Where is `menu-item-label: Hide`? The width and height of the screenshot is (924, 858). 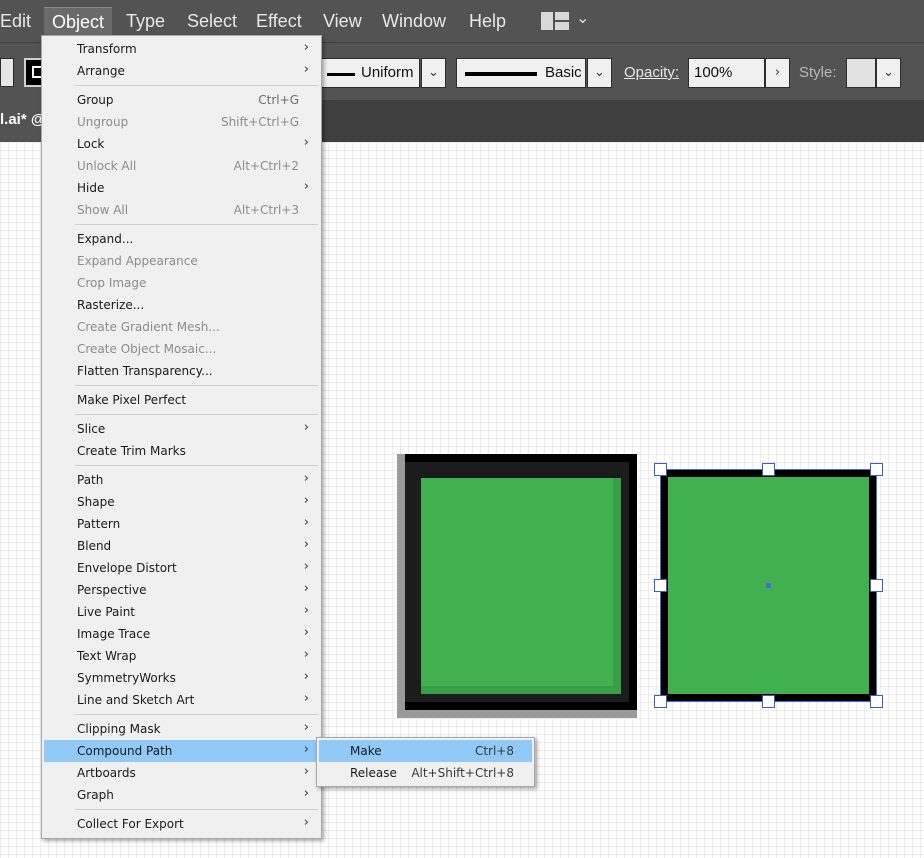
menu-item-label: Hide is located at coordinates (91, 188).